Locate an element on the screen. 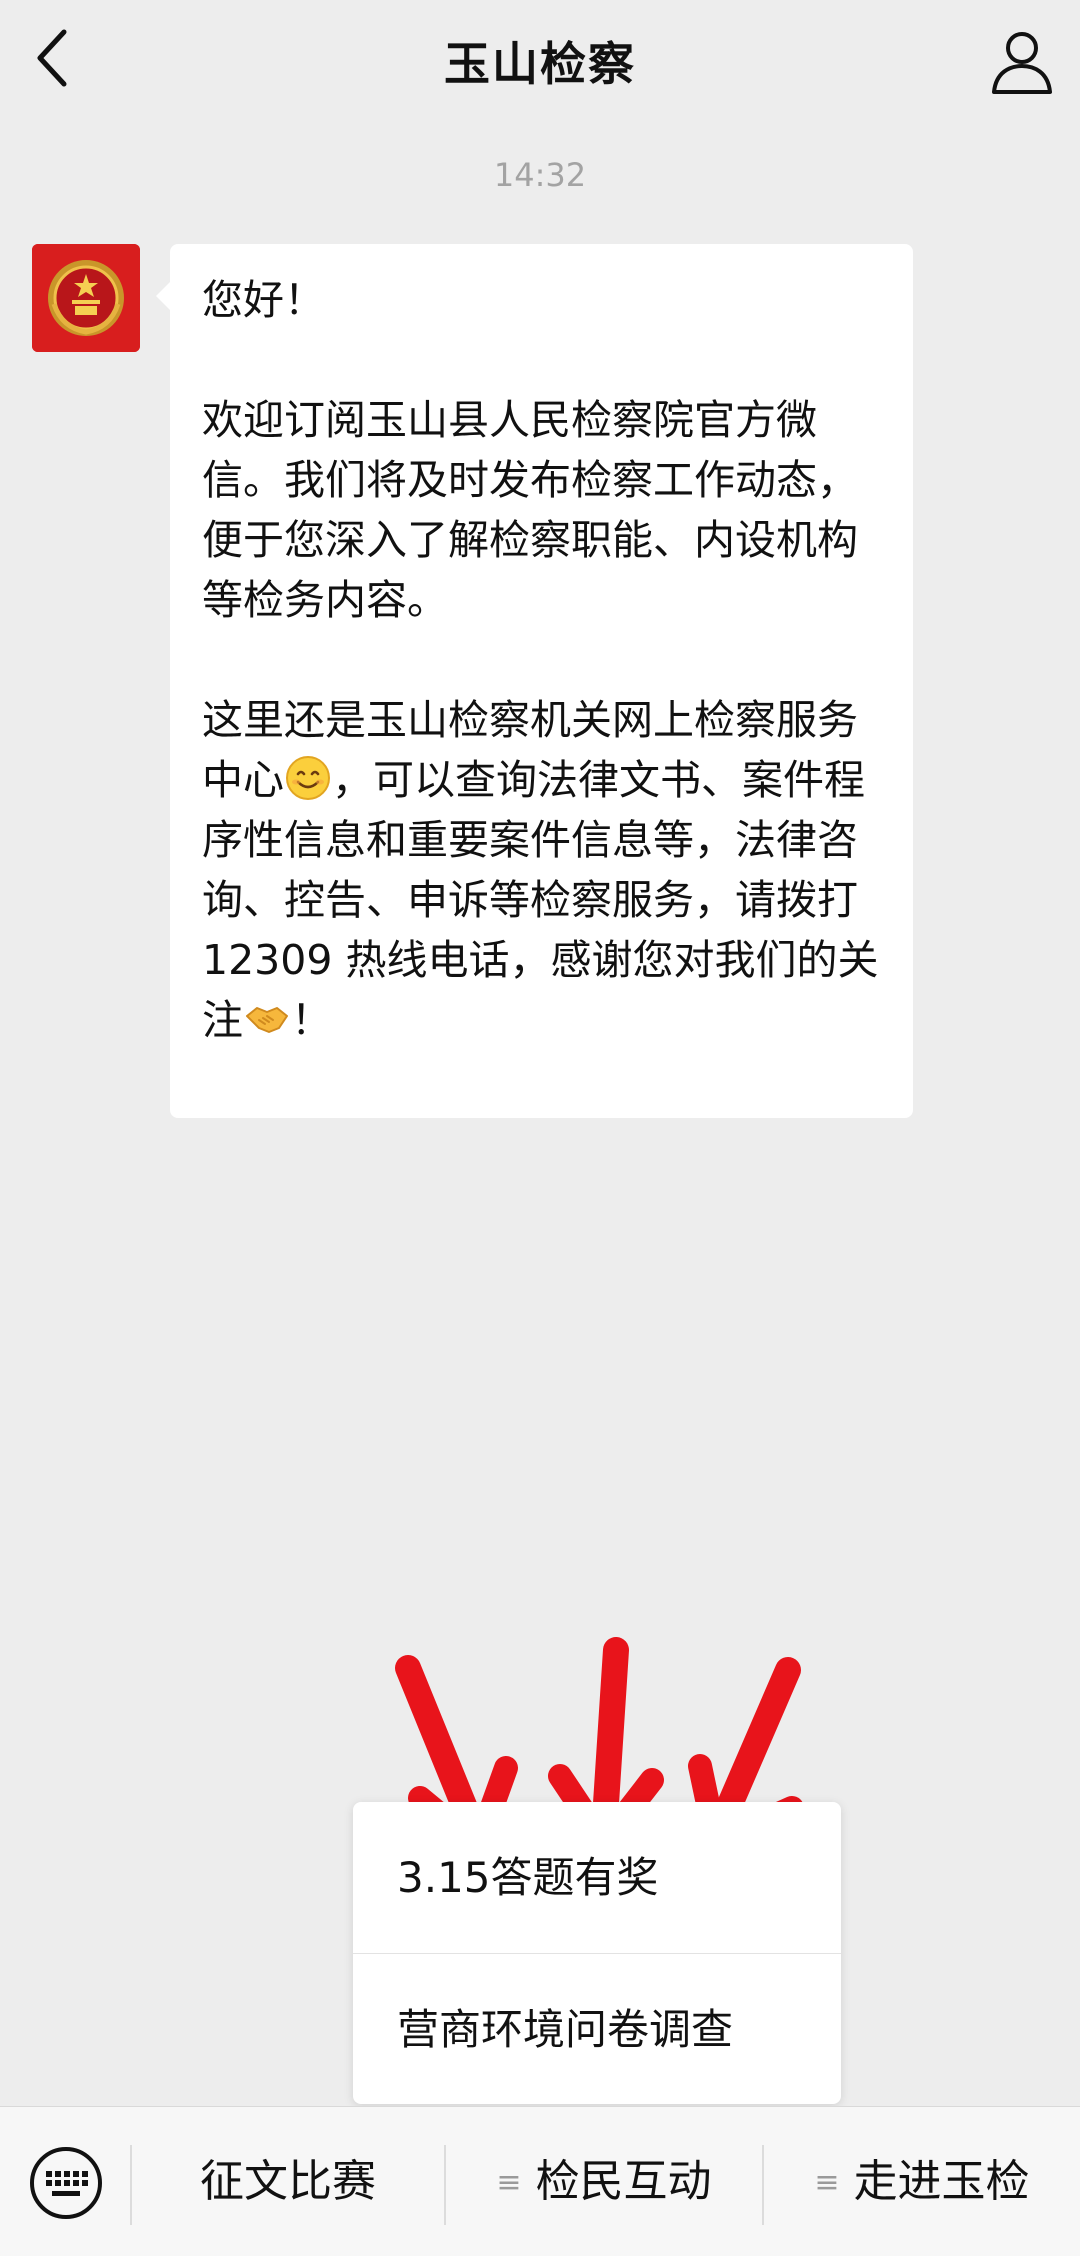  keyboard-icon is located at coordinates (66, 2183).